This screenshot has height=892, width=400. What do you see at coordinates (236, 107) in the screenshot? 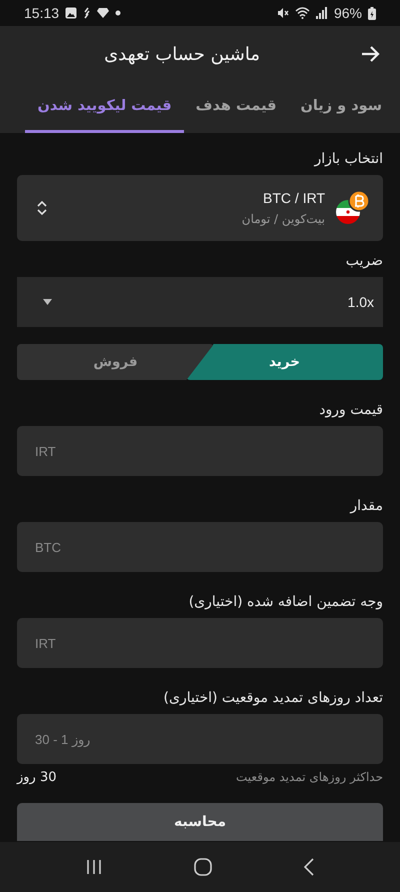
I see `tab: قیمت هدف` at bounding box center [236, 107].